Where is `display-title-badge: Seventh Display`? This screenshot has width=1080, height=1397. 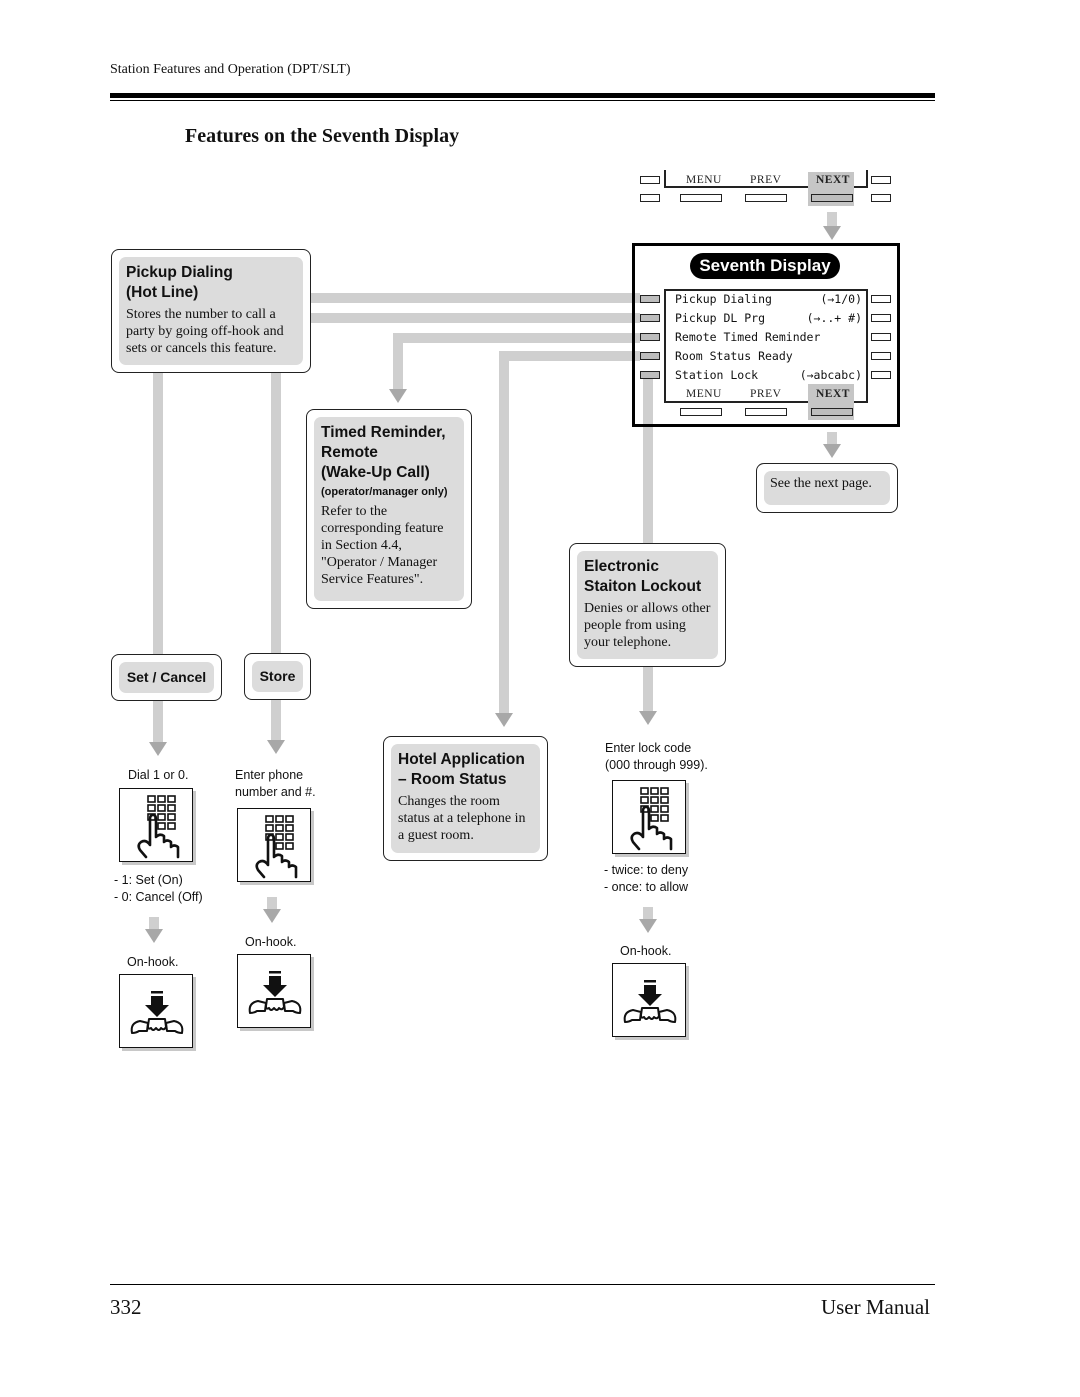 display-title-badge: Seventh Display is located at coordinates (765, 266).